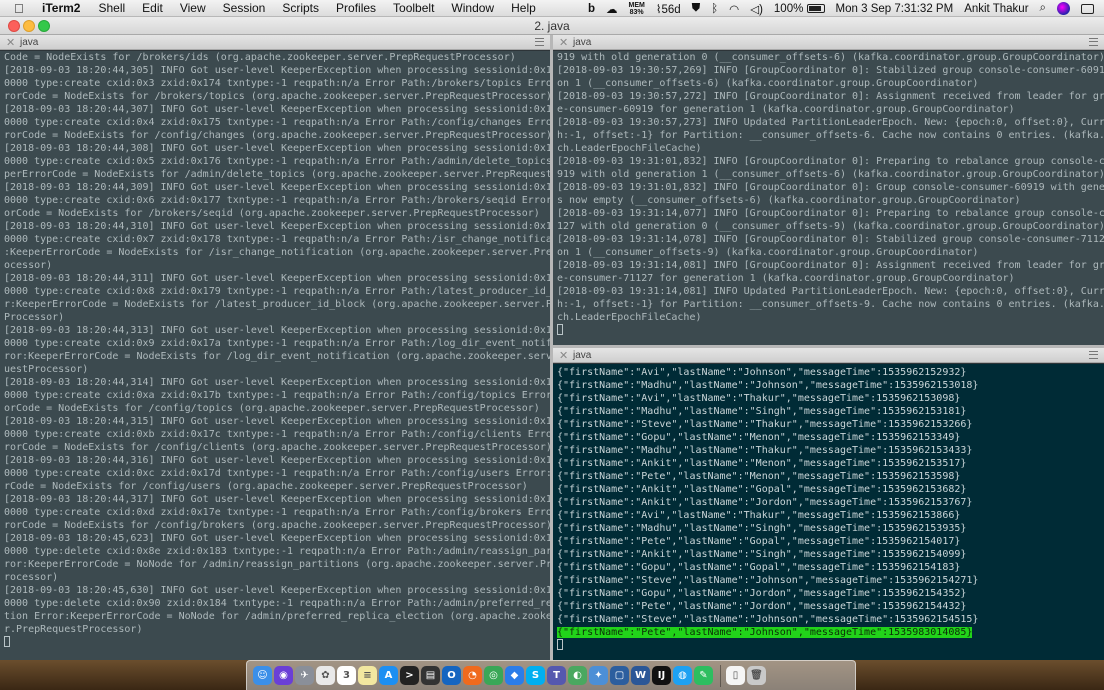  I want to click on trash-icon: 🗑, so click(756, 675).